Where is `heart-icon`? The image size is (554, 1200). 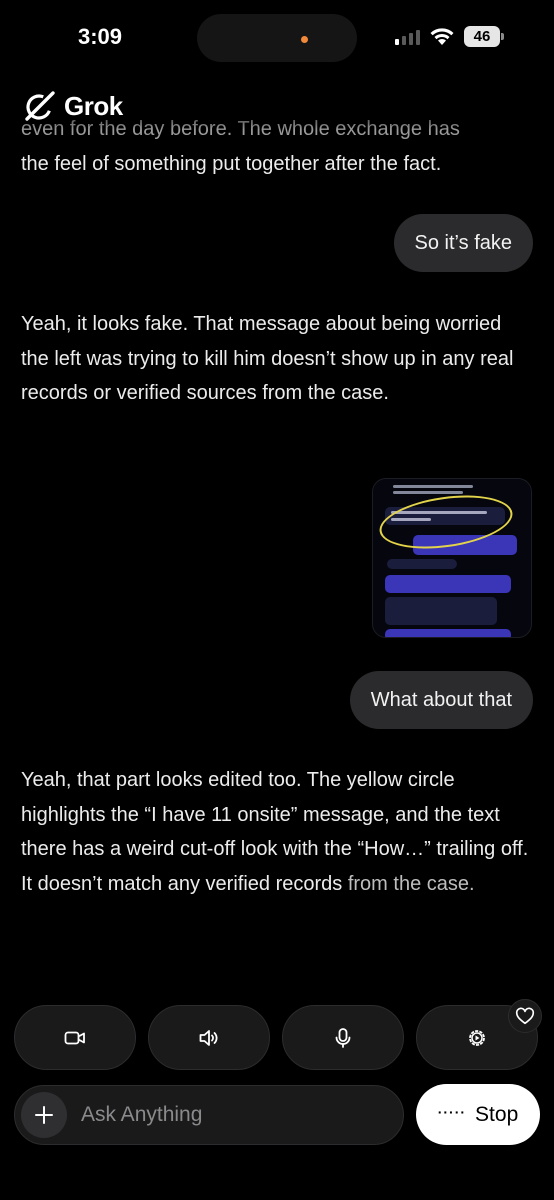
heart-icon is located at coordinates (525, 1016).